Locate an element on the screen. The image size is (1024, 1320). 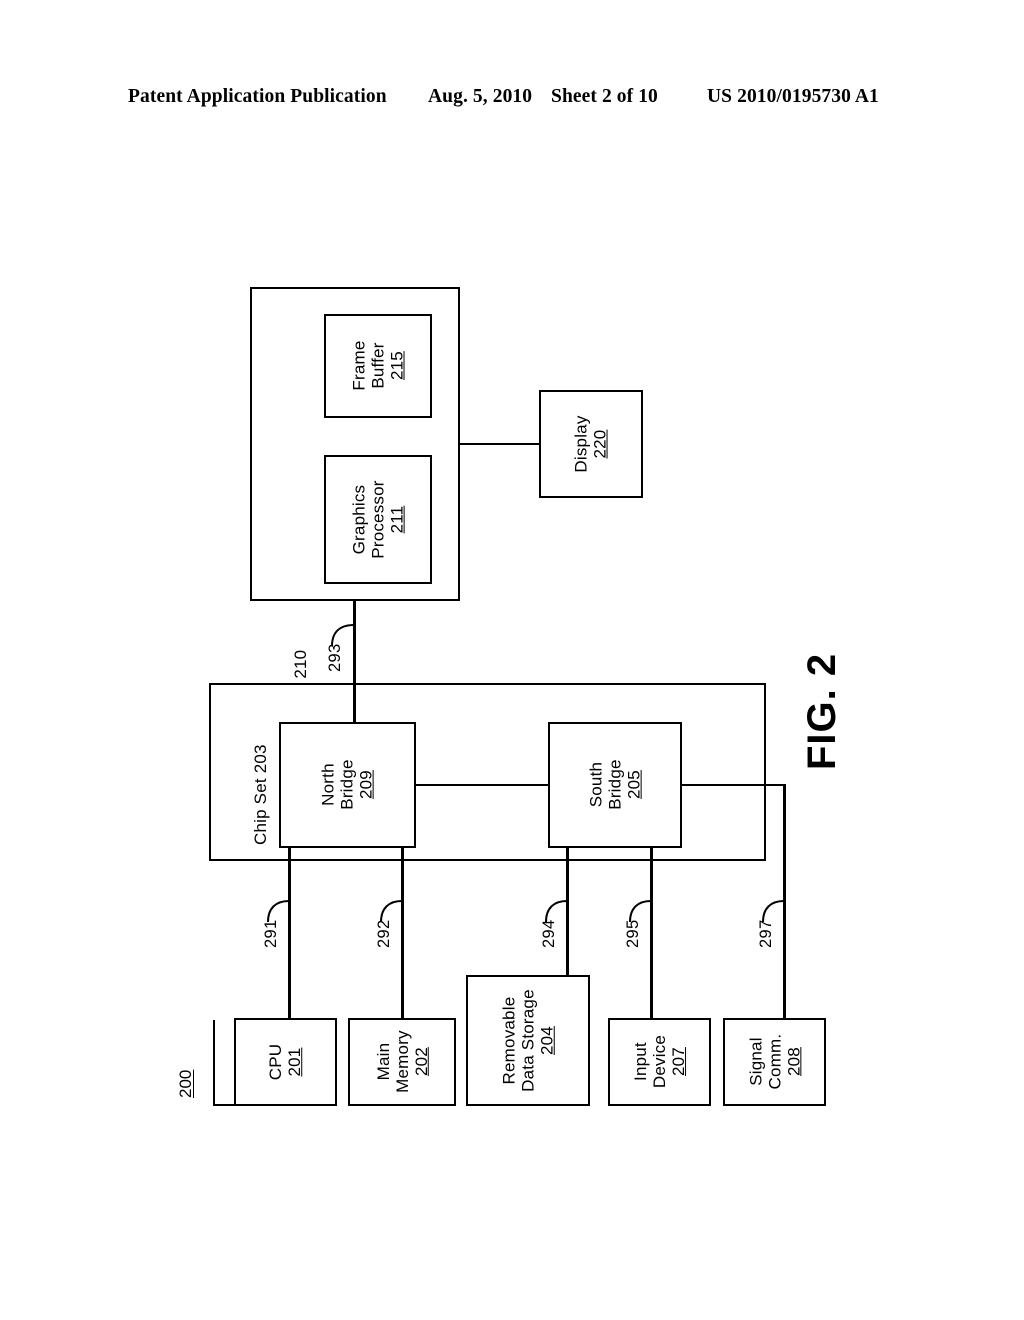
main-memory-block: Main Memory 202 is located at coordinates (402, 1062).